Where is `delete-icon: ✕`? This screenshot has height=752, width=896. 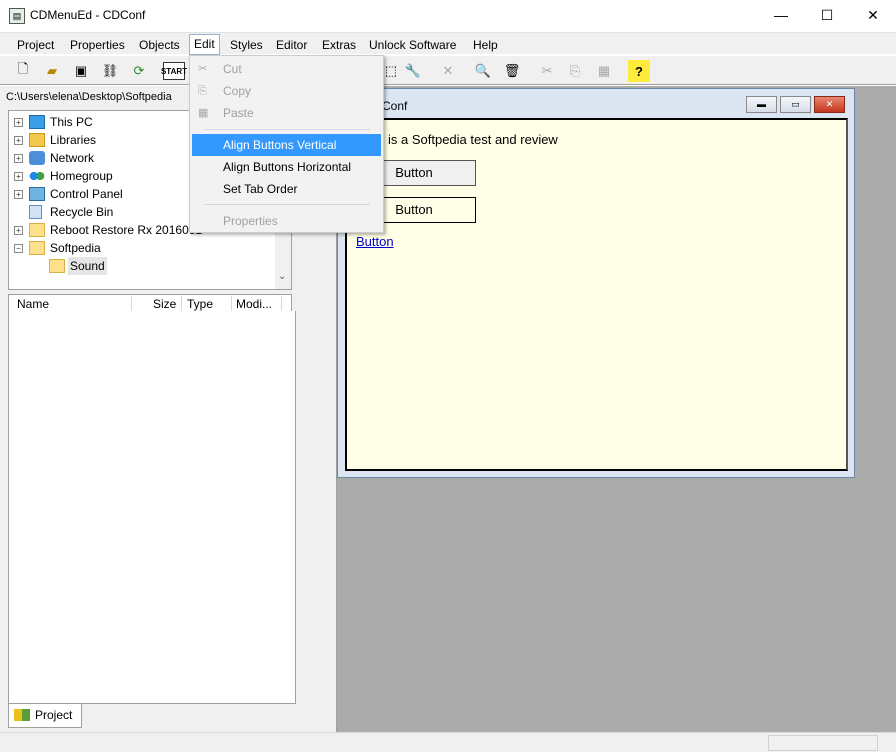 delete-icon: ✕ is located at coordinates (448, 71).